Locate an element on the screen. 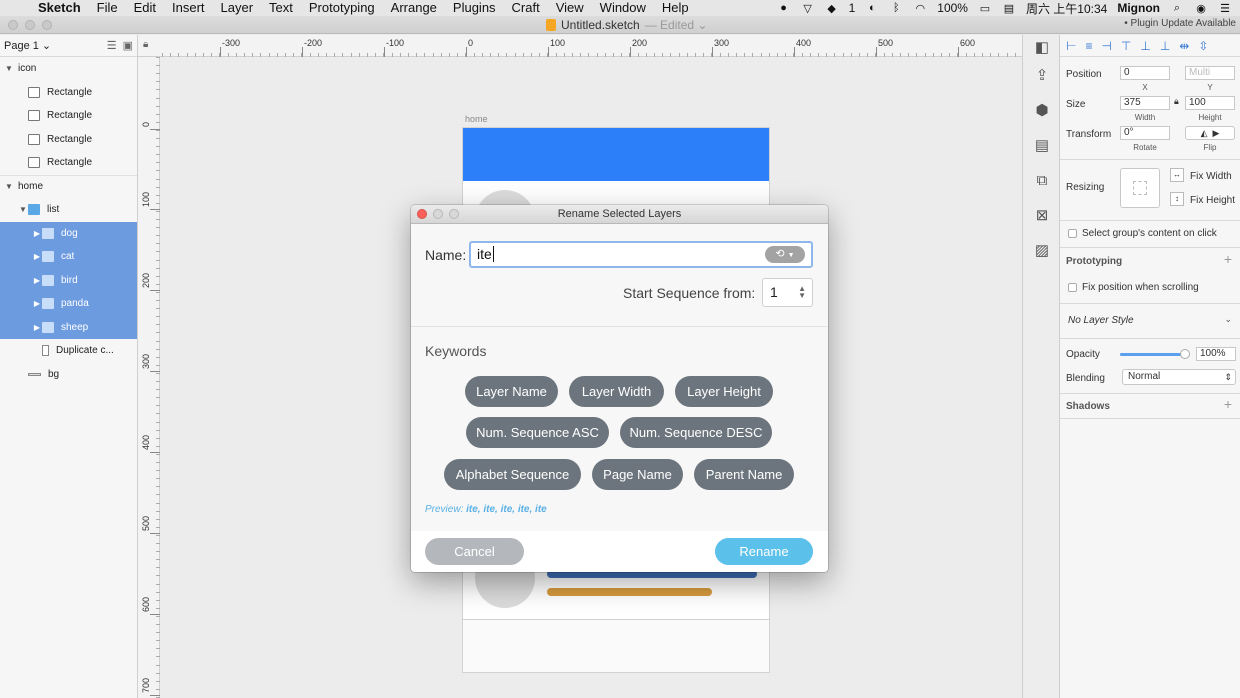  dialog-minimize-button is located at coordinates (438, 214).